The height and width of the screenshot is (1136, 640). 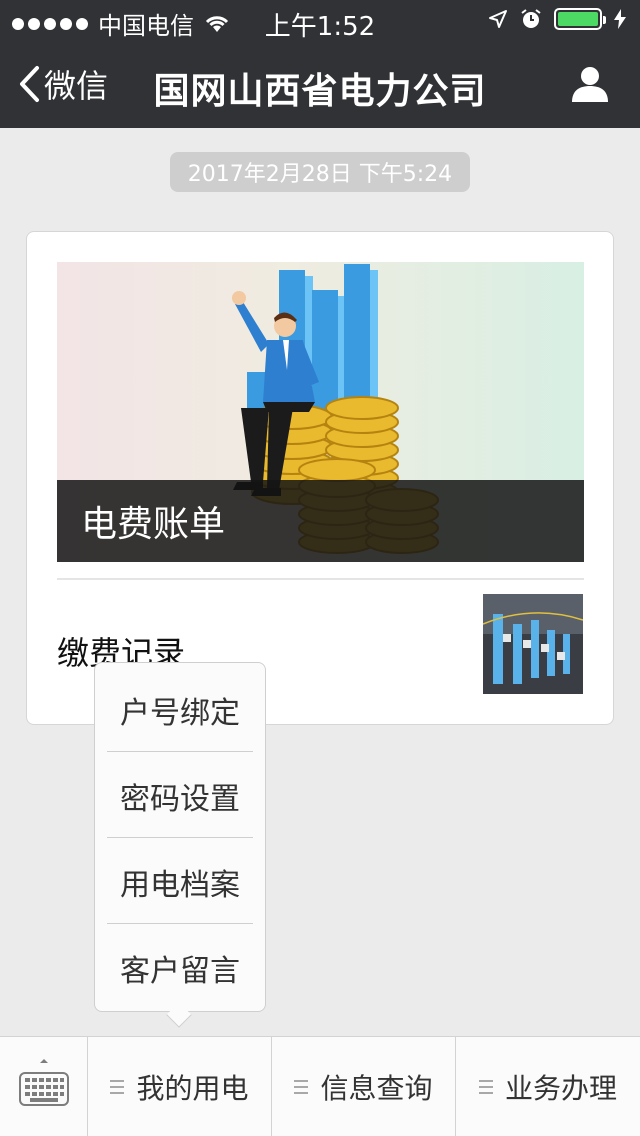 I want to click on tab-label: 信息查询, so click(x=376, y=1088).